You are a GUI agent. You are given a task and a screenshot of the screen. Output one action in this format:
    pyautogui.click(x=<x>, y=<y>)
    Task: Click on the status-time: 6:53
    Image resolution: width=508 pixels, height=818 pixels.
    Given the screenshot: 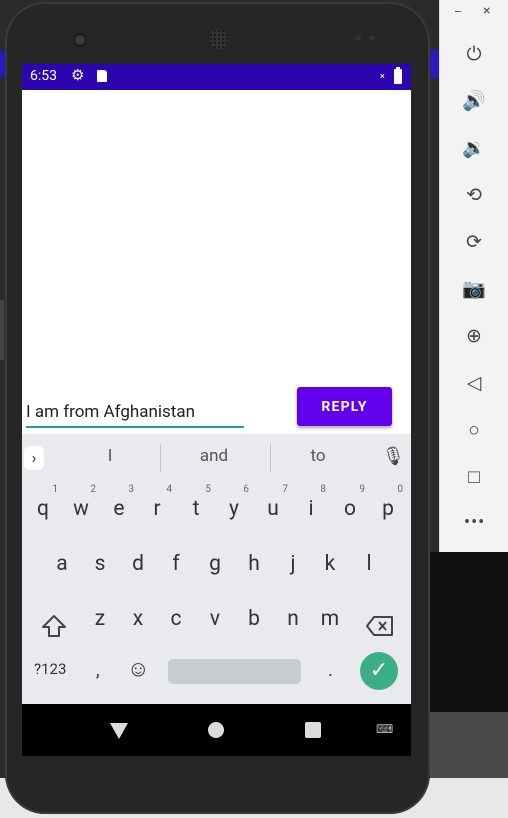 What is the action you would take?
    pyautogui.click(x=43, y=76)
    